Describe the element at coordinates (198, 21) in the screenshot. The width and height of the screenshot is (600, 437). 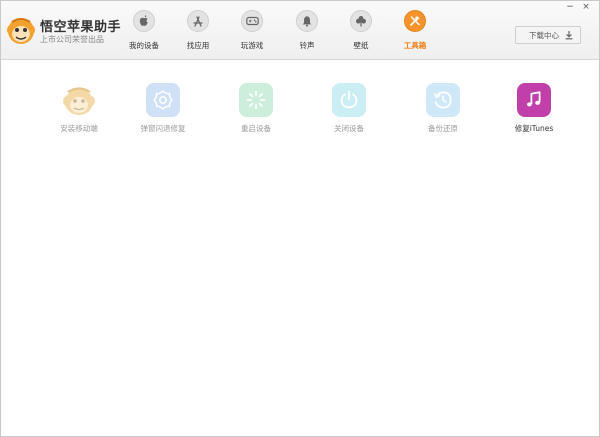
I see `app-store-icon` at that location.